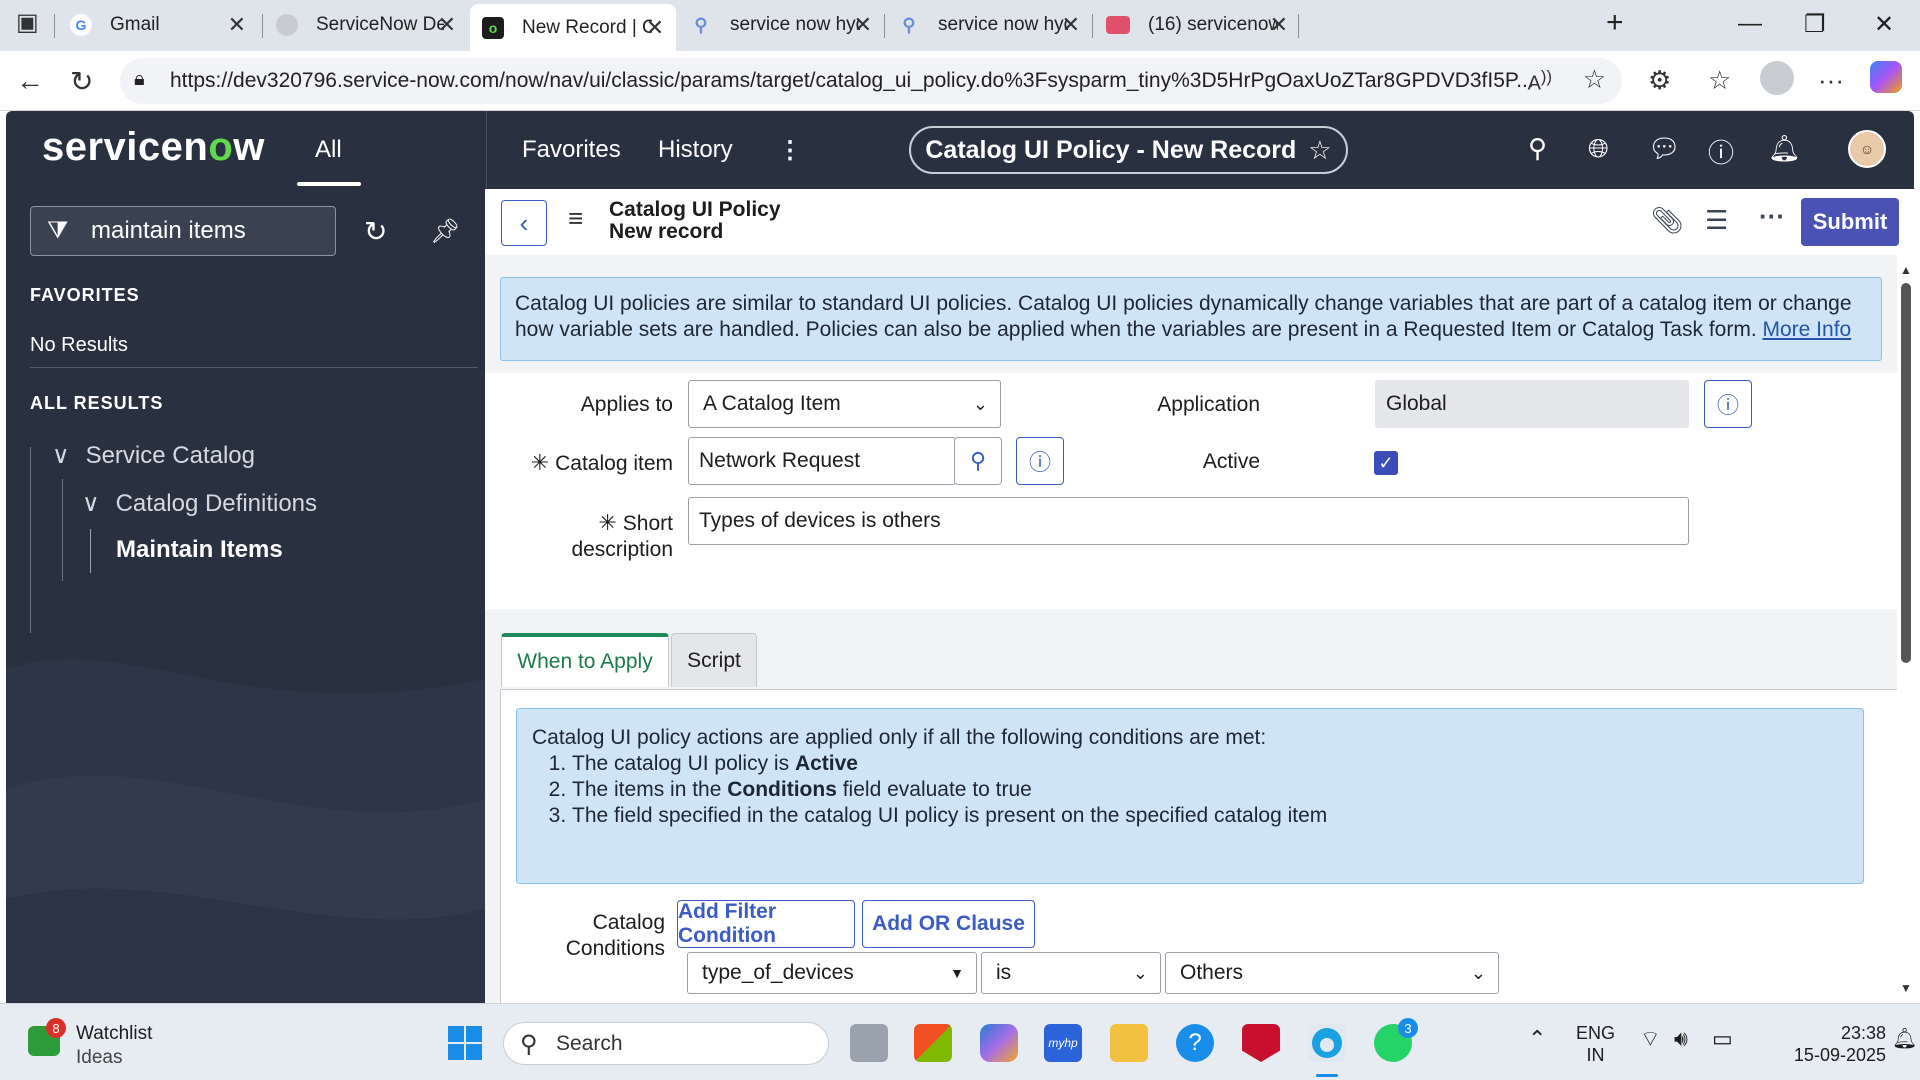 Image resolution: width=1920 pixels, height=1080 pixels. I want to click on profile-icon, so click(1777, 78).